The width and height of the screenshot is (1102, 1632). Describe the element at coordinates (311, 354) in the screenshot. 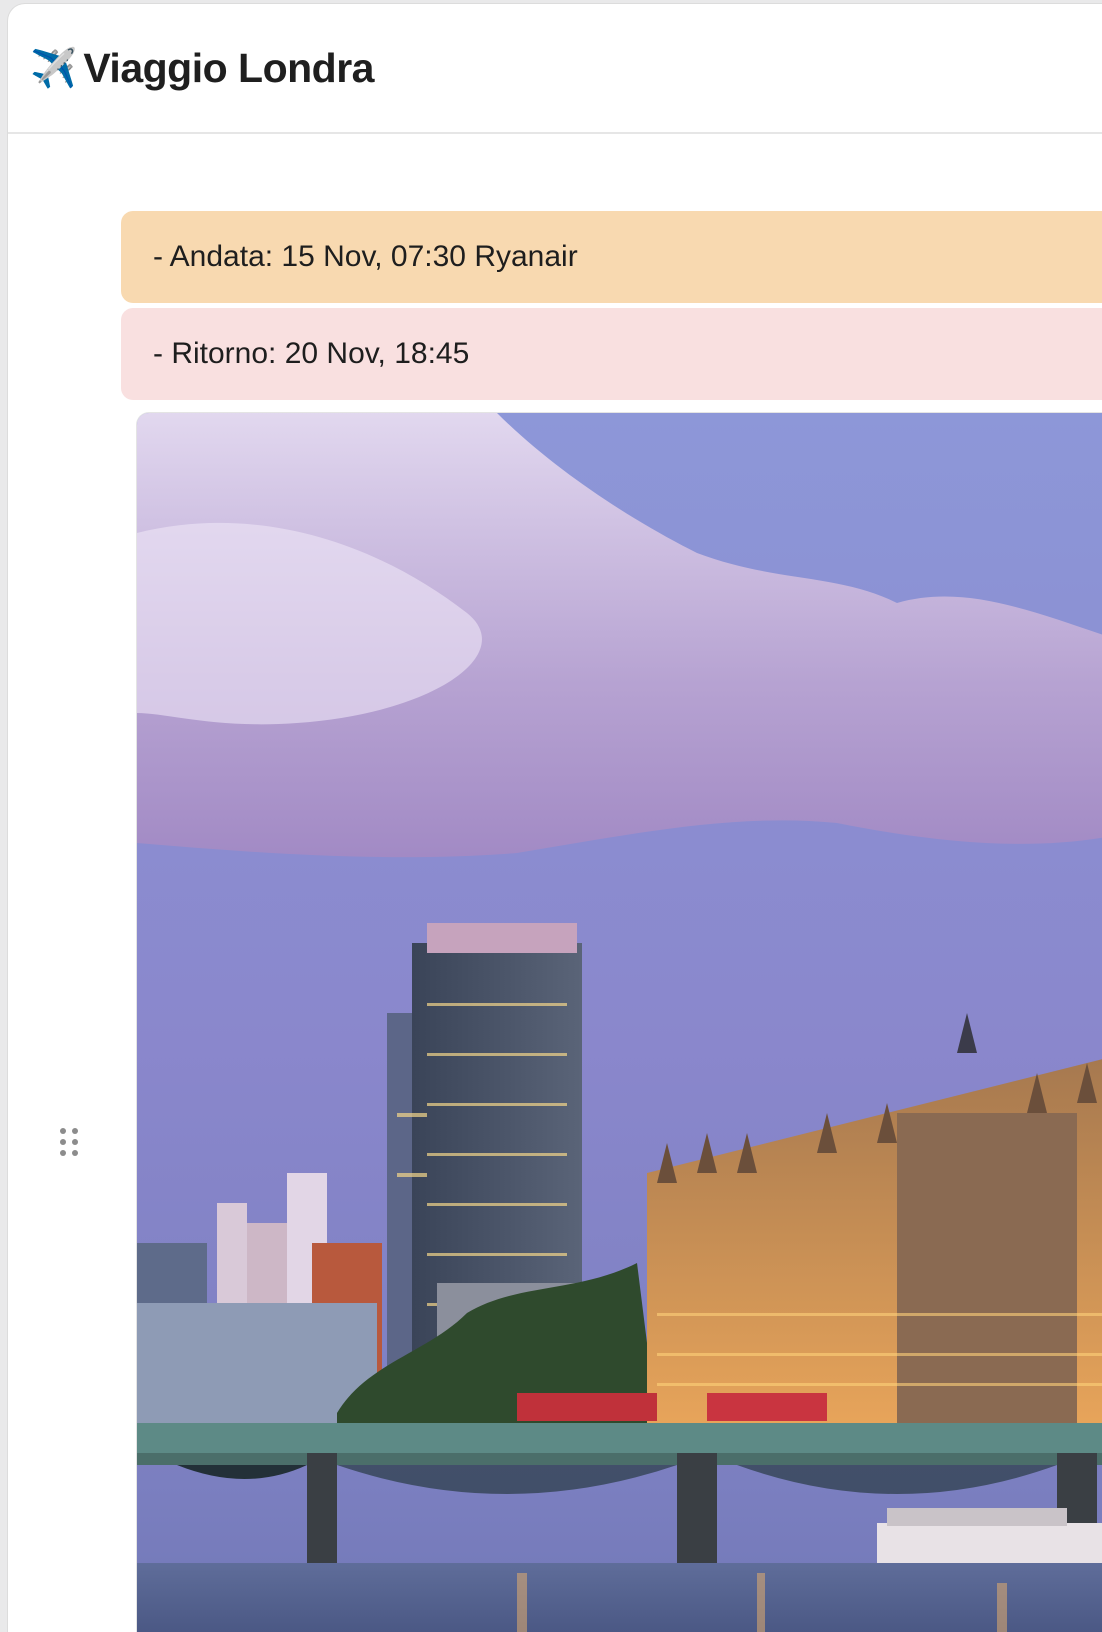

I see `return-flight-text: - Ritorno: 20 Nov, 18:45` at that location.